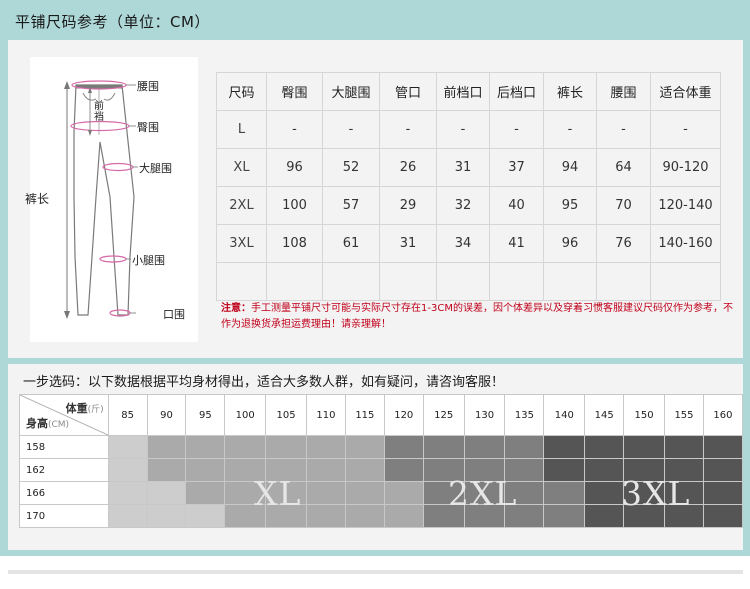 The image size is (750, 589). What do you see at coordinates (570, 205) in the screenshot?
I see `table-cell: 95` at bounding box center [570, 205].